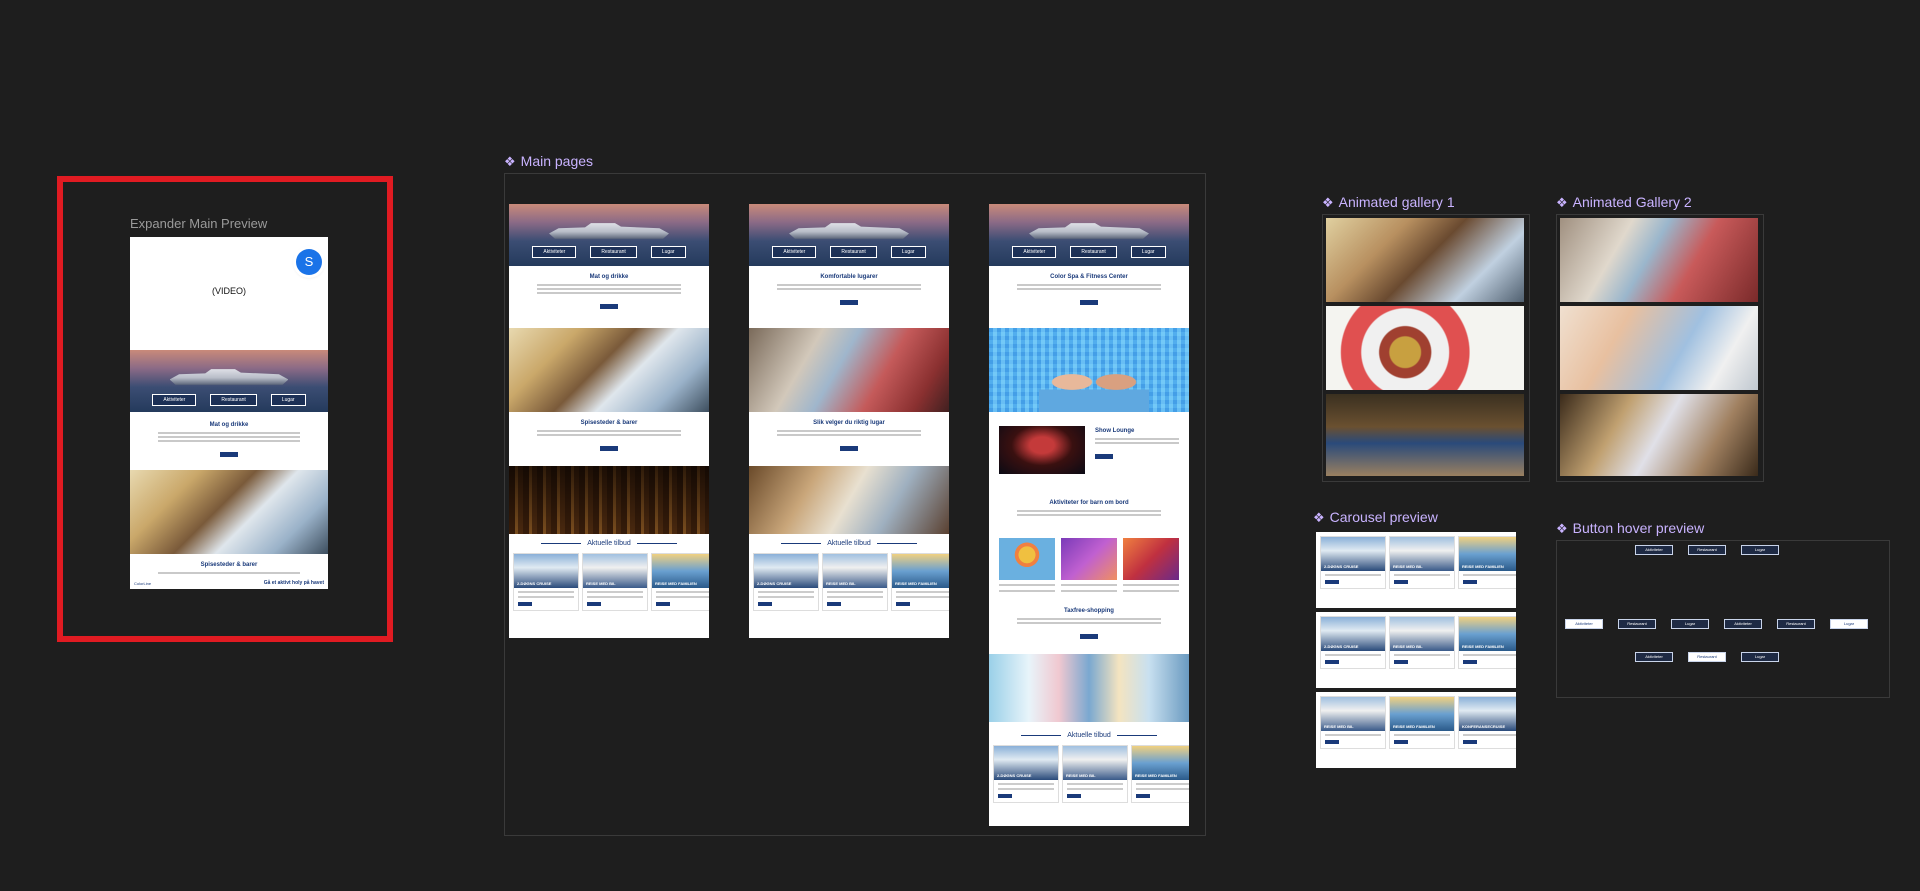 The height and width of the screenshot is (891, 1920). Describe the element at coordinates (198, 223) in the screenshot. I see `expander-frame-label: Expander Main Preview` at that location.